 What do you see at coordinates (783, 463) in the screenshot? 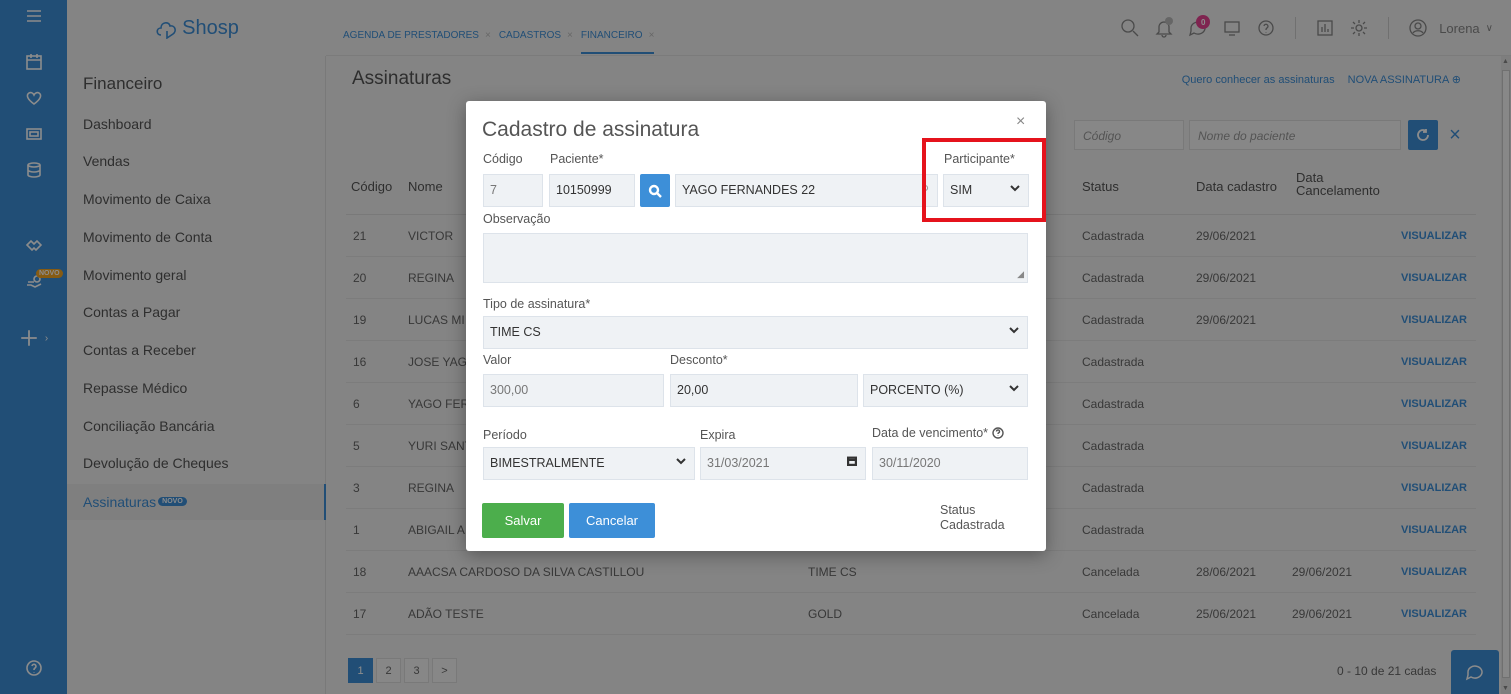
I see `expira-field: 31/03/2021` at bounding box center [783, 463].